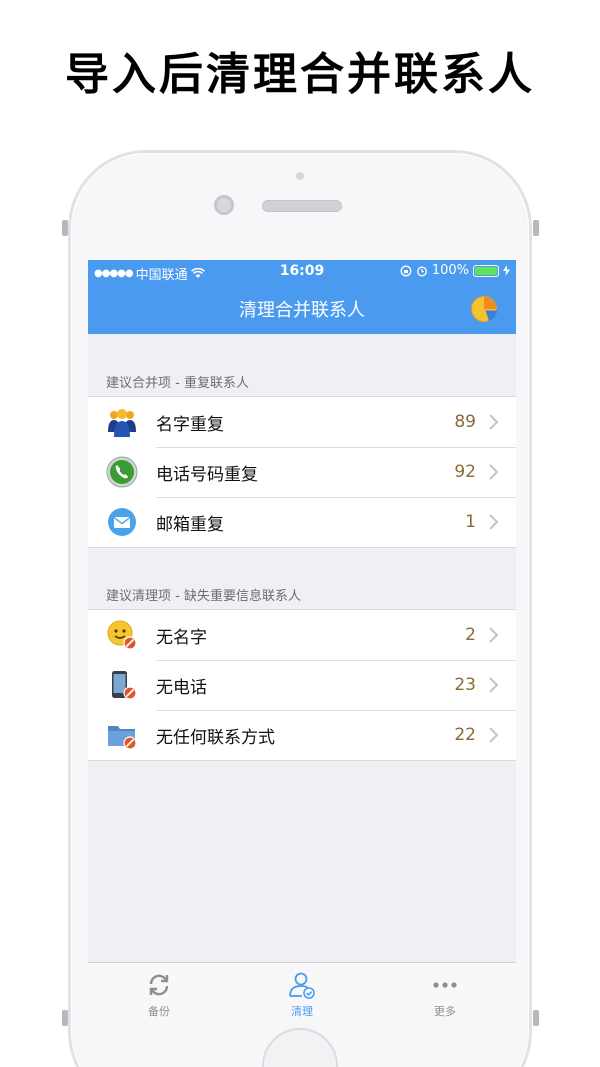  Describe the element at coordinates (302, 1011) in the screenshot. I see `tab-label: 清理` at that location.